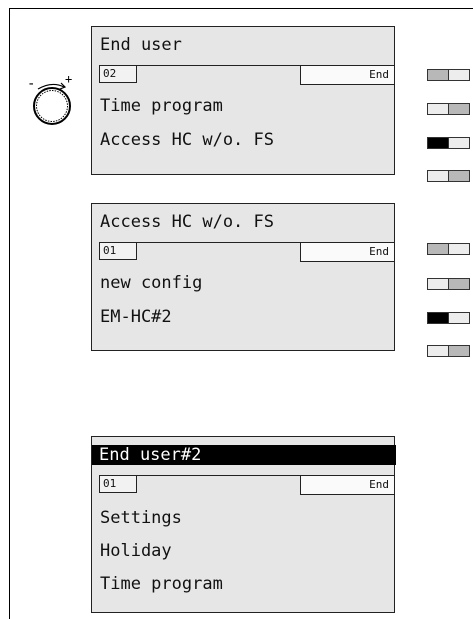 This screenshot has height=619, width=473. What do you see at coordinates (118, 74) in the screenshot?
I see `menu-index-box: 02` at bounding box center [118, 74].